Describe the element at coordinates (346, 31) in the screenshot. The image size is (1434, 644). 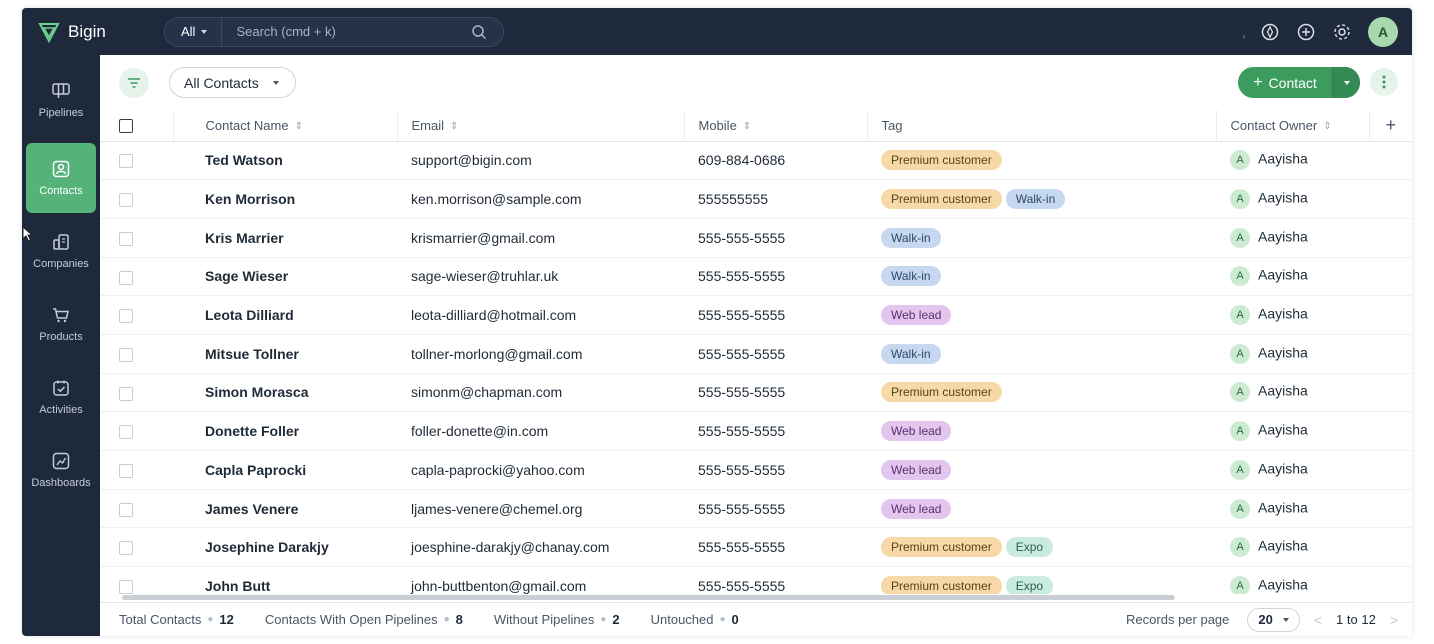
I see `search-input` at that location.